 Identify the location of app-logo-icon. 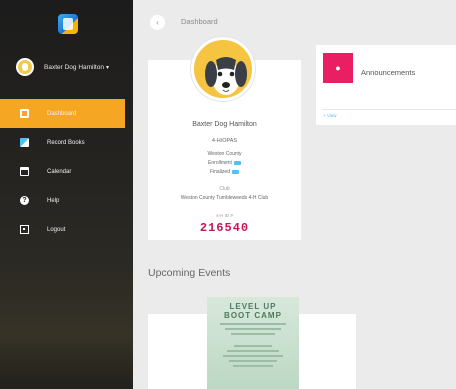
(68, 24).